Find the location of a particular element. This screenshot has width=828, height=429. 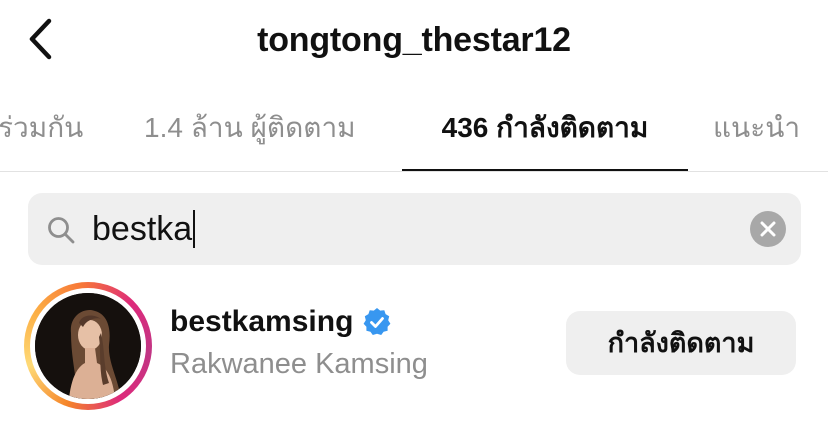

avatar-border is located at coordinates (88, 346).